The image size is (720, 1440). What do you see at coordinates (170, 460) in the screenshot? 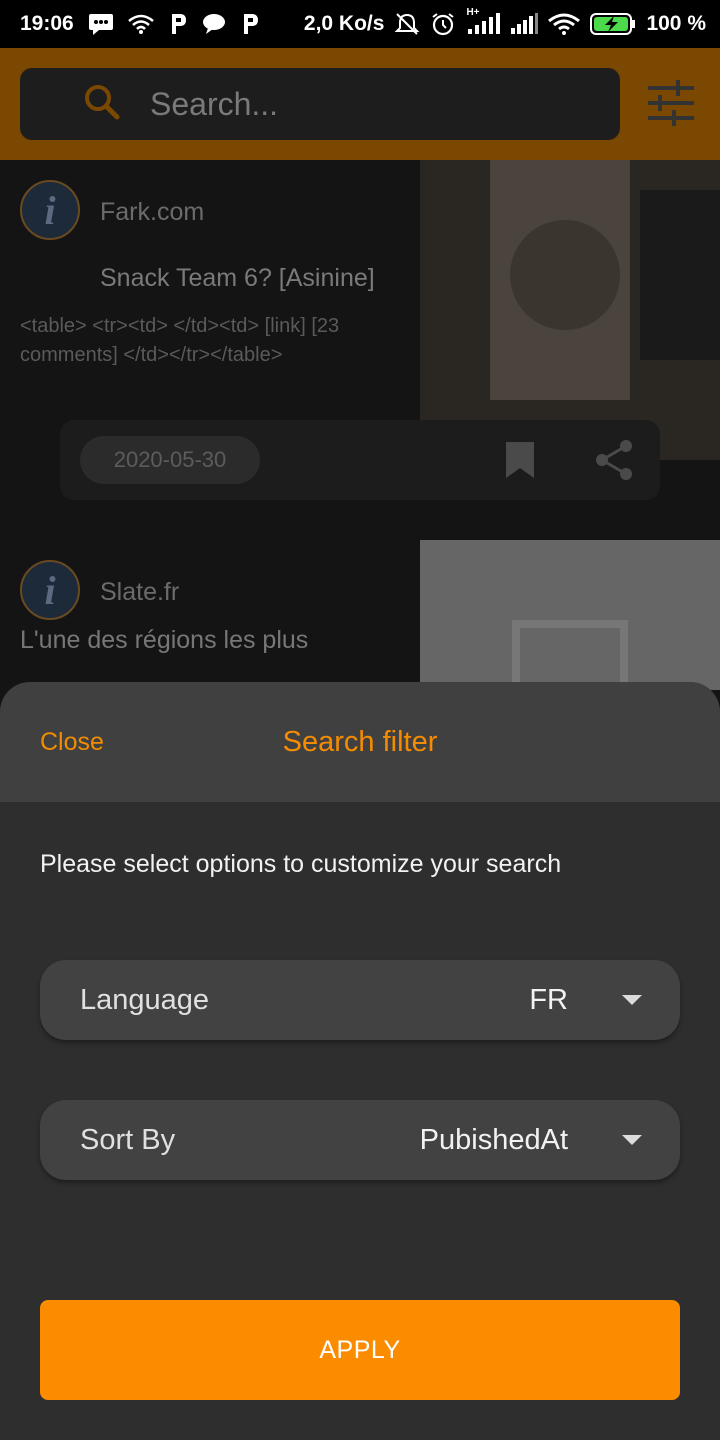
I see `article-date: 2020-05-30` at bounding box center [170, 460].